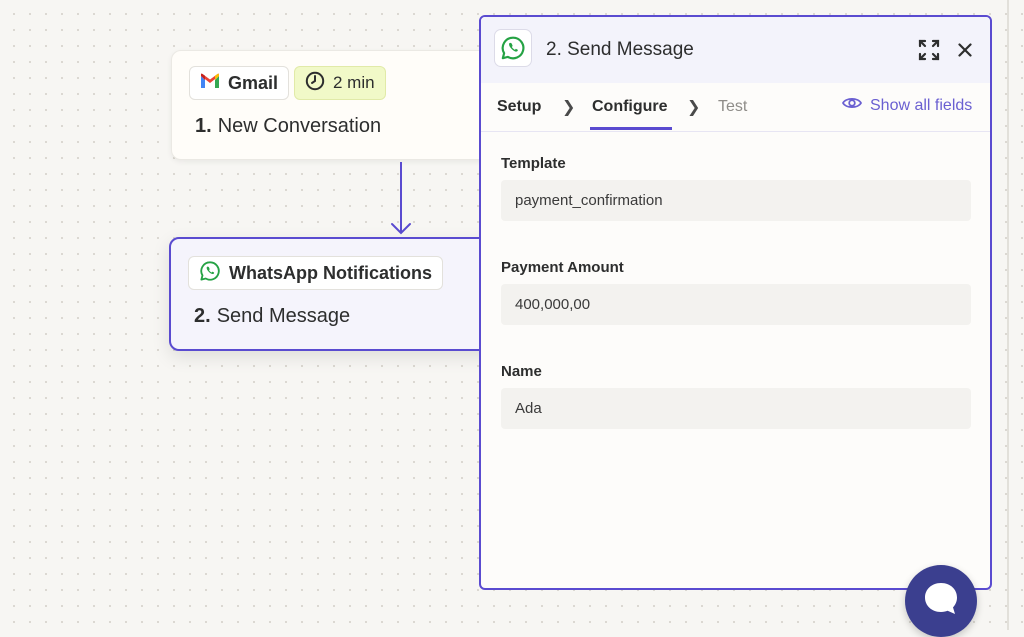 The height and width of the screenshot is (637, 1024). What do you see at coordinates (929, 50) in the screenshot?
I see `expand-icon` at bounding box center [929, 50].